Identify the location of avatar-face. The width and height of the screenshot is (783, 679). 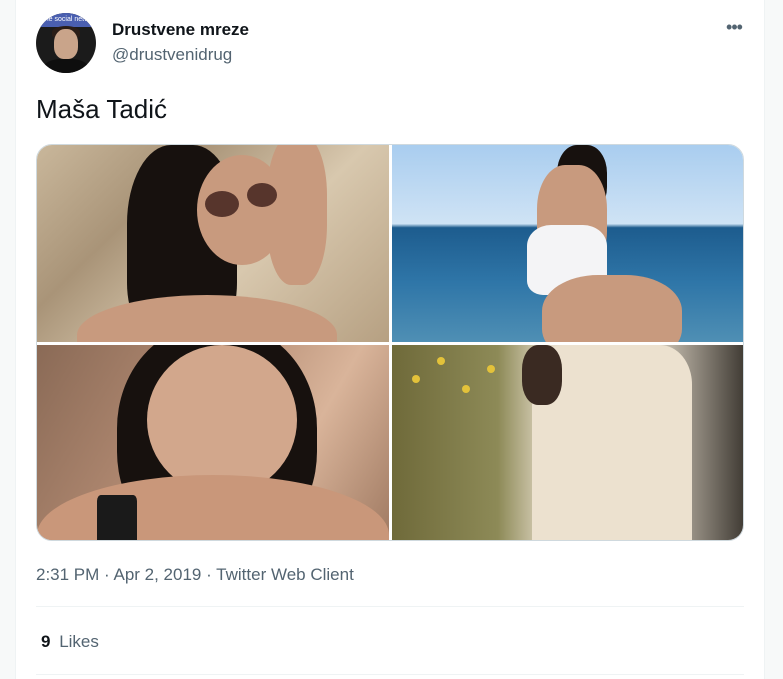
(66, 44).